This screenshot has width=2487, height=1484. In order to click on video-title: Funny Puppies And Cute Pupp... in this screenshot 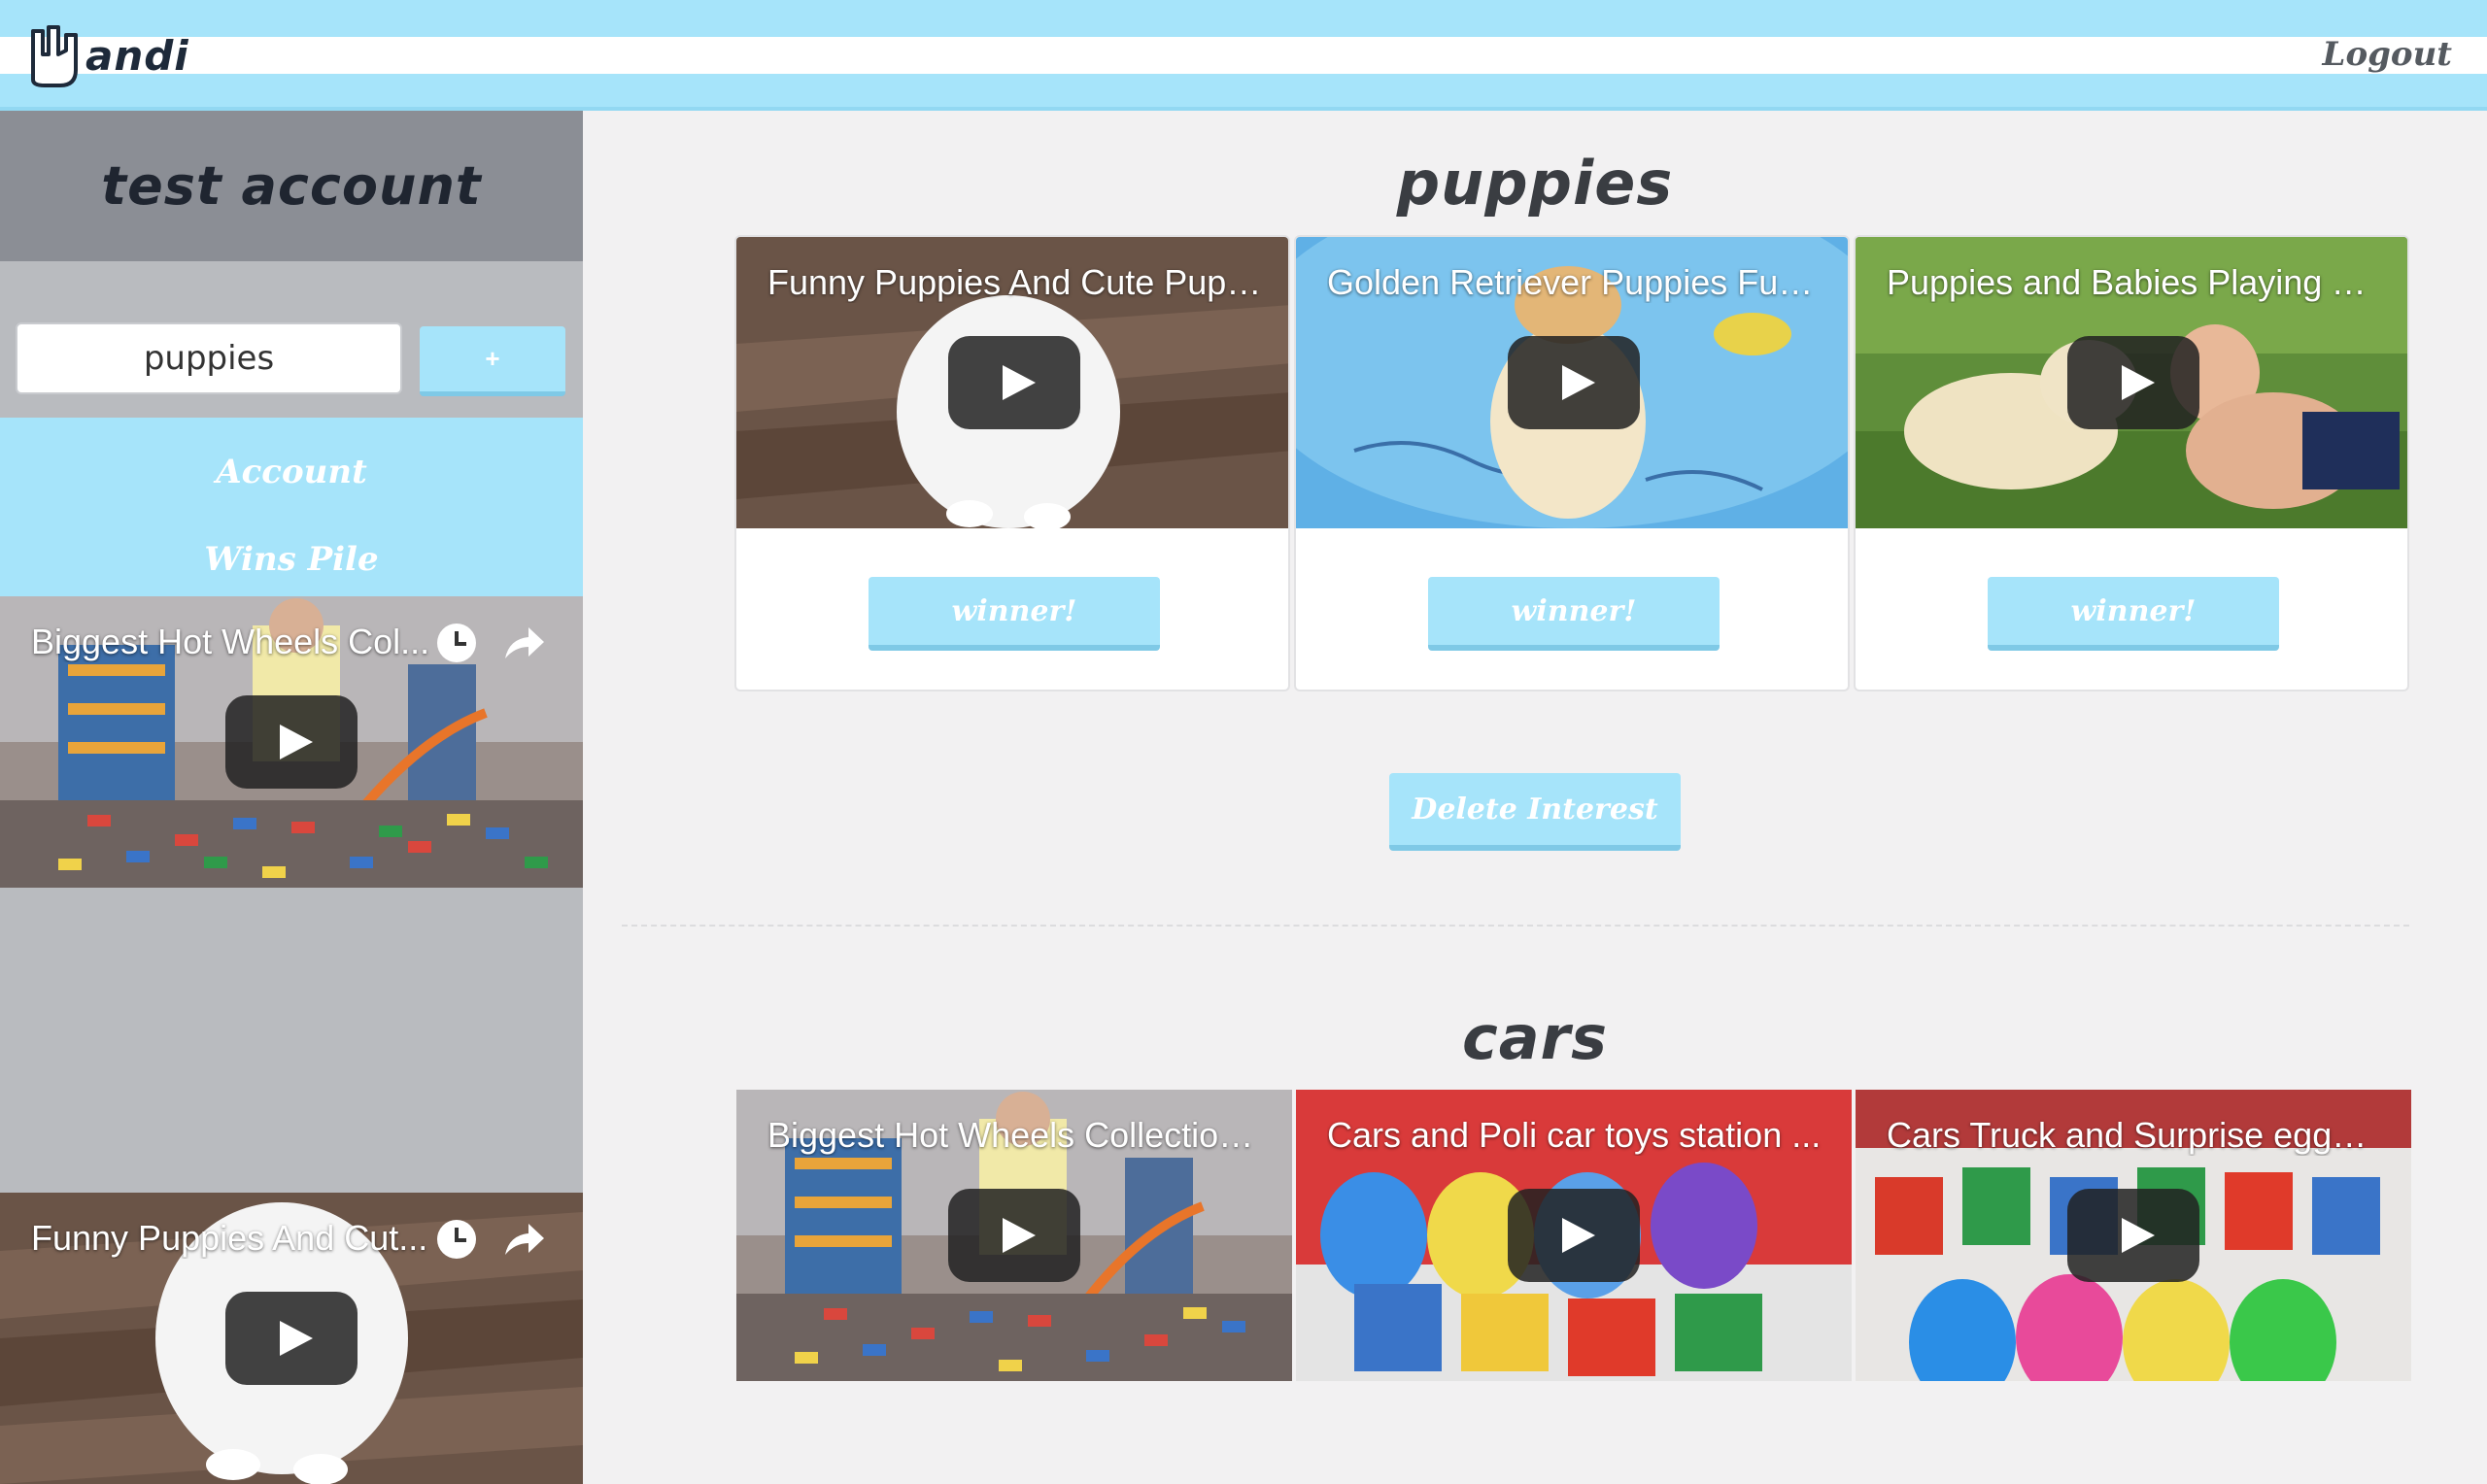, I will do `click(1015, 282)`.